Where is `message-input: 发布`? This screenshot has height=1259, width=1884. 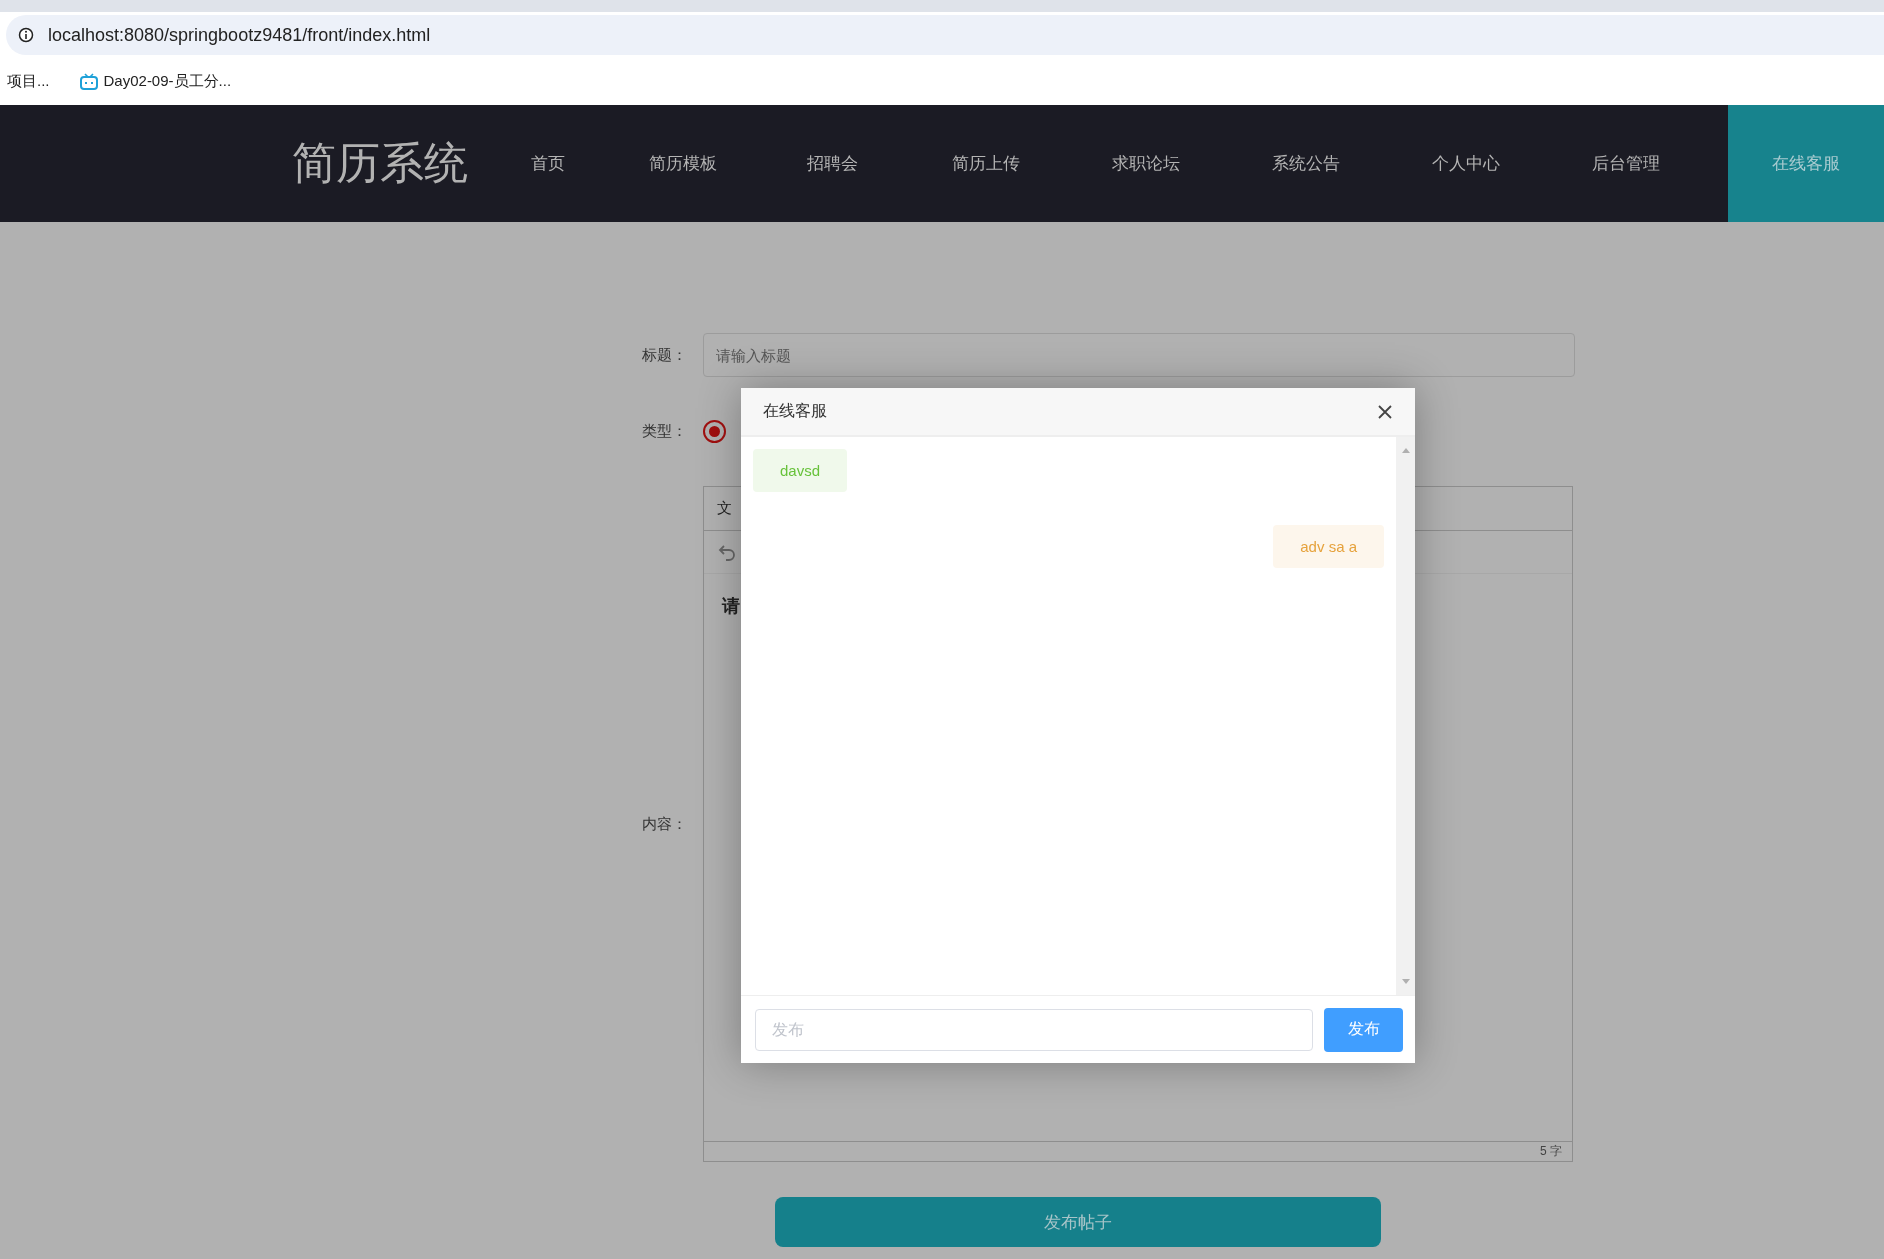 message-input: 发布 is located at coordinates (1034, 1029).